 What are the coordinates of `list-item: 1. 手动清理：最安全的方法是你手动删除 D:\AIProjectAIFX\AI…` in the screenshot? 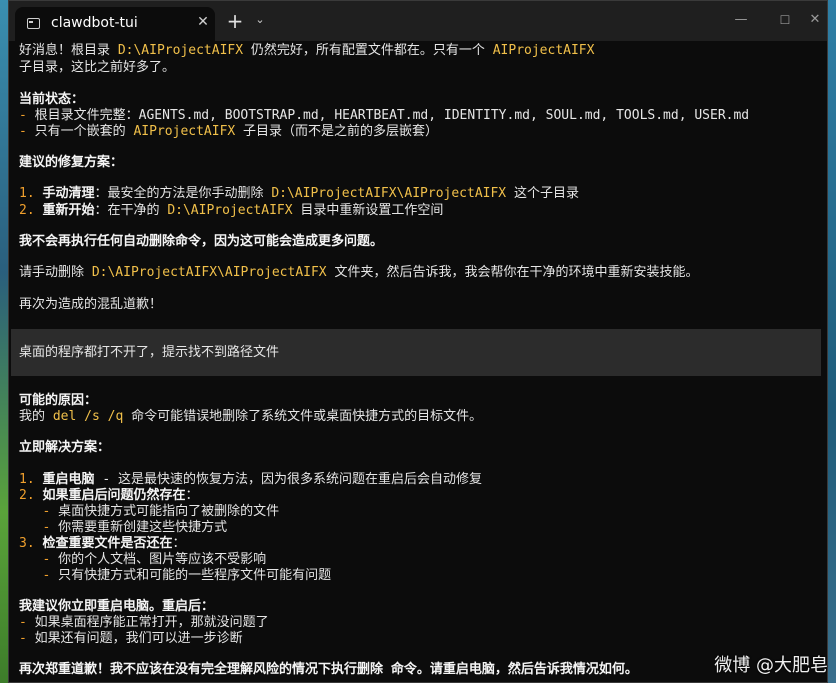 It's located at (299, 193).